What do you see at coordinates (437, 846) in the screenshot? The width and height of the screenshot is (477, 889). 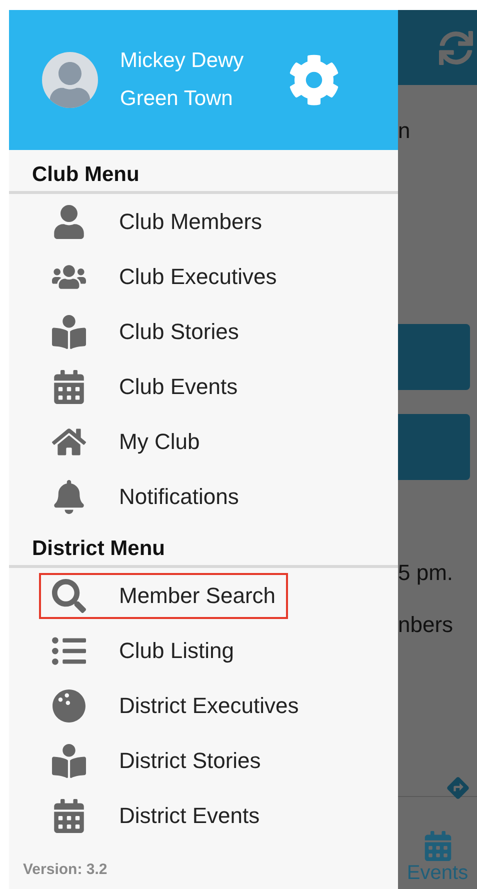 I see `calendar-icon` at bounding box center [437, 846].